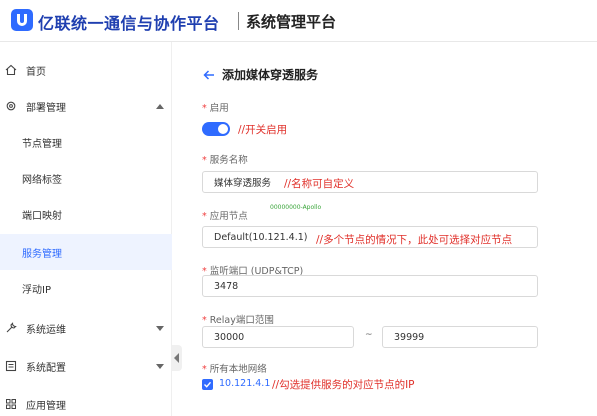  I want to click on sidebar-item-label: 部署管理, so click(46, 108).